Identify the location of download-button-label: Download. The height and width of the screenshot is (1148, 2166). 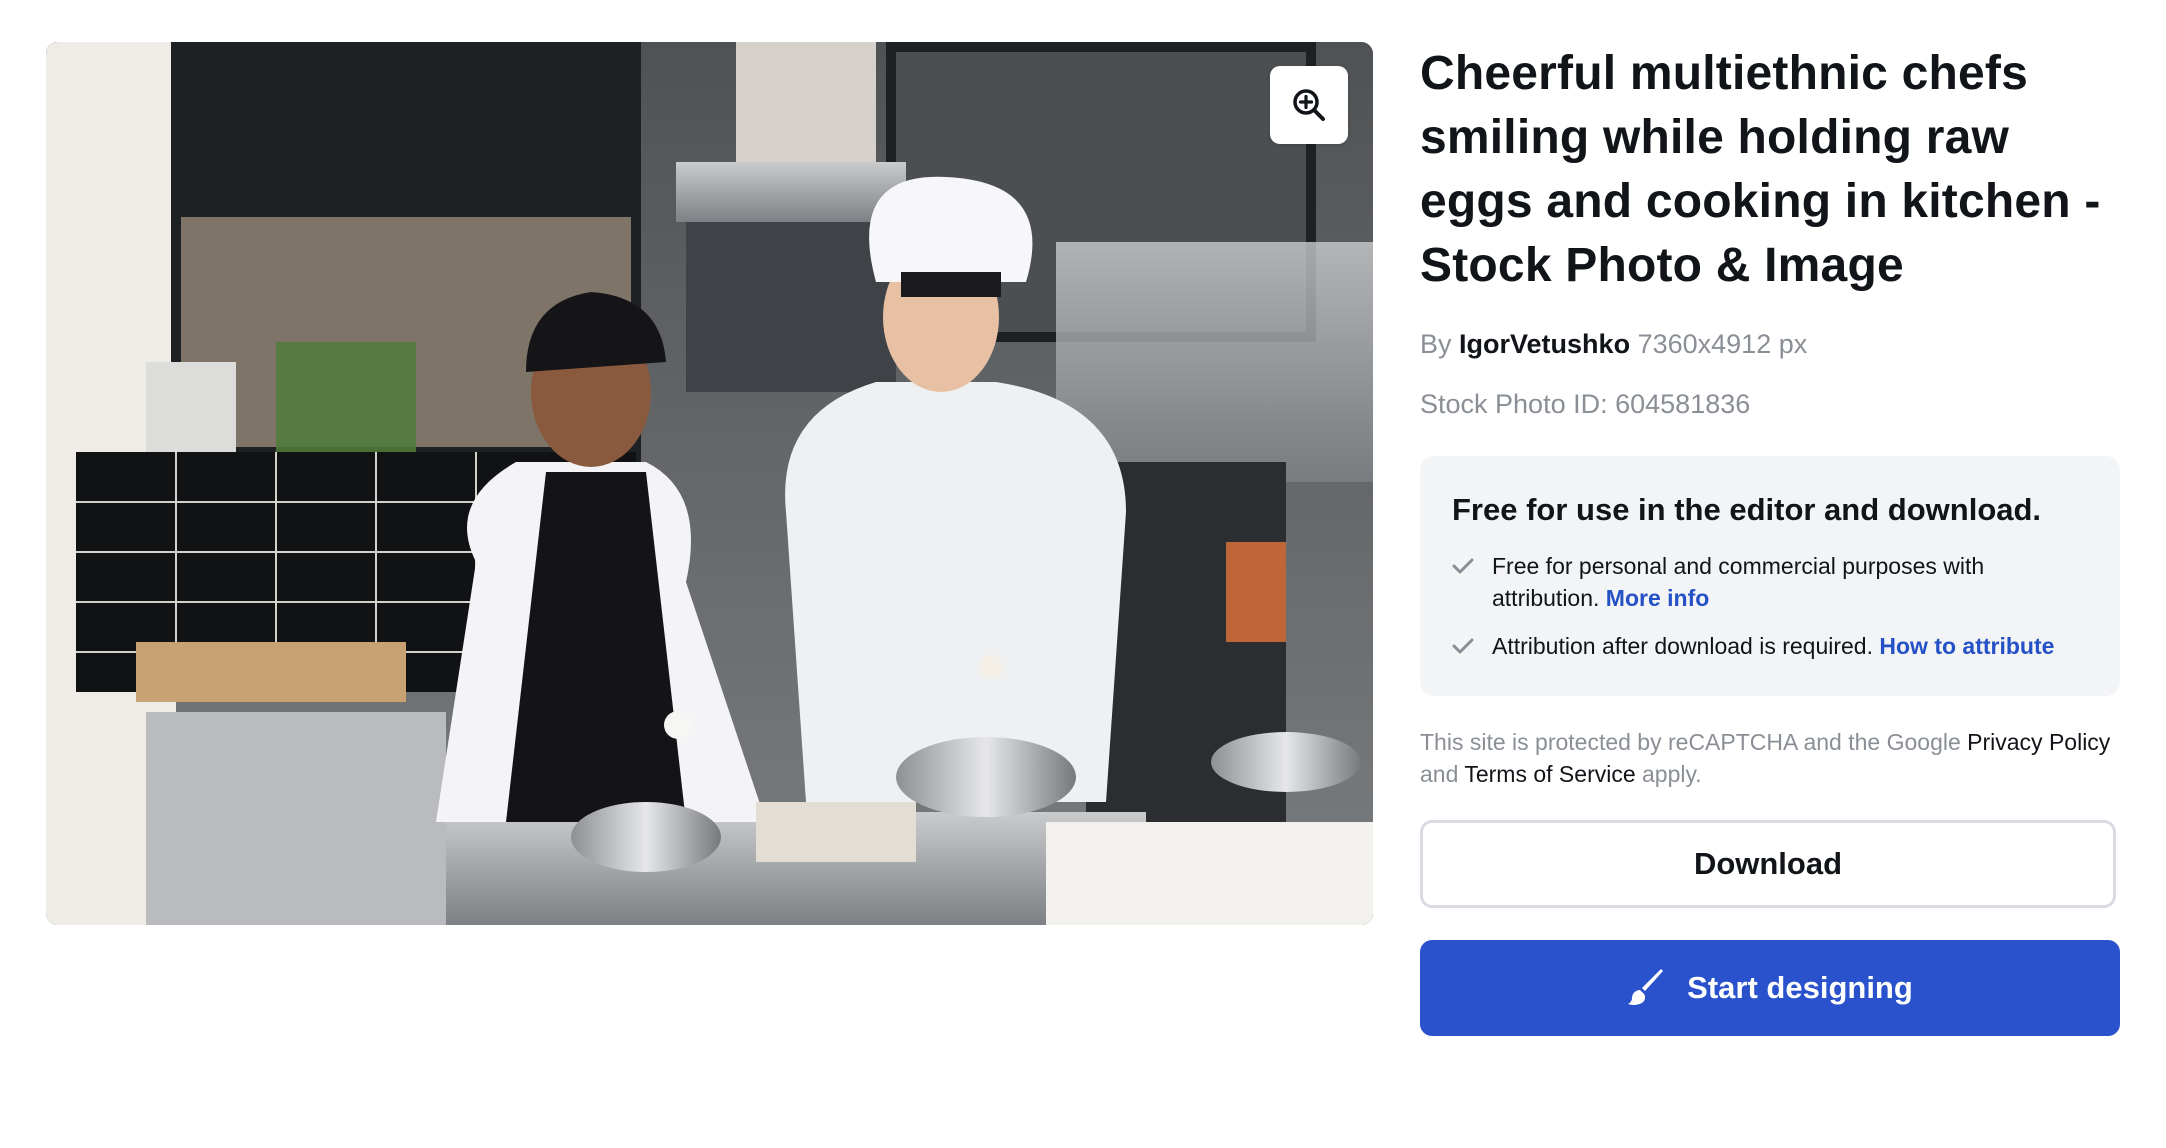
(1768, 863).